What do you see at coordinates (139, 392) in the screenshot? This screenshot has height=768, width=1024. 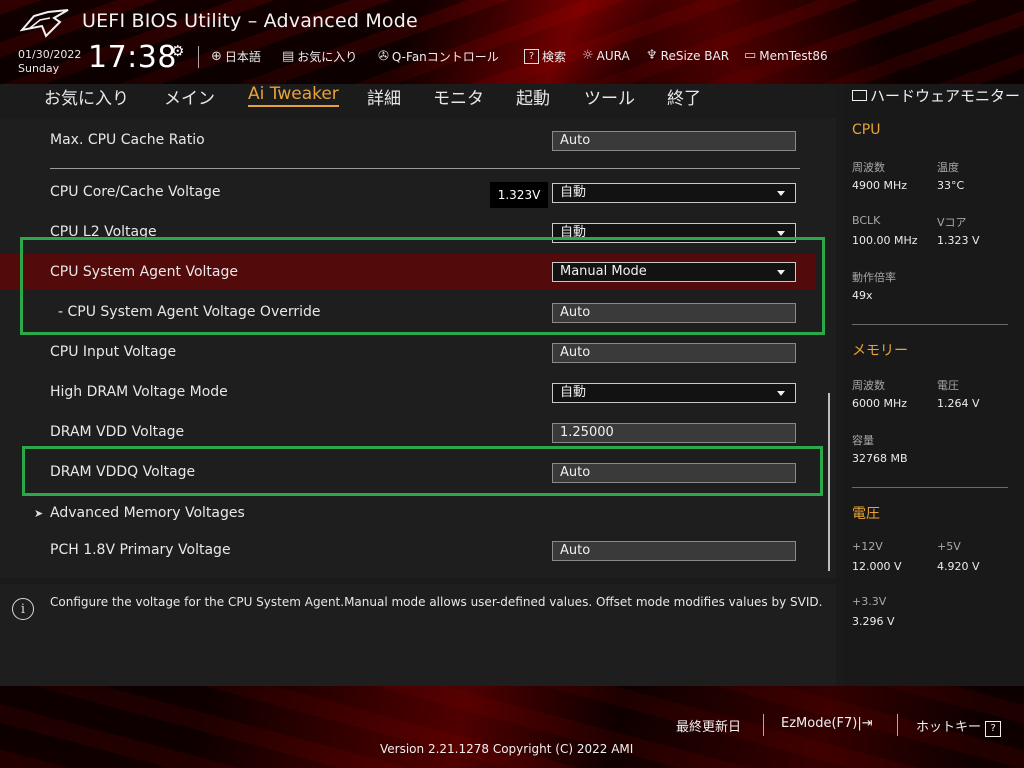 I see `setting-label: High DRAM Voltage Mode` at bounding box center [139, 392].